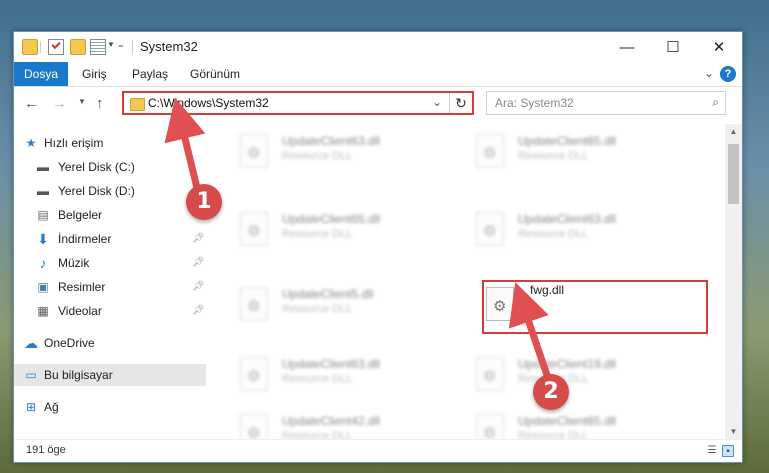 The height and width of the screenshot is (473, 769). I want to click on sidebar-item-disk-d: ▬ Yerel Disk (D:), so click(110, 191).